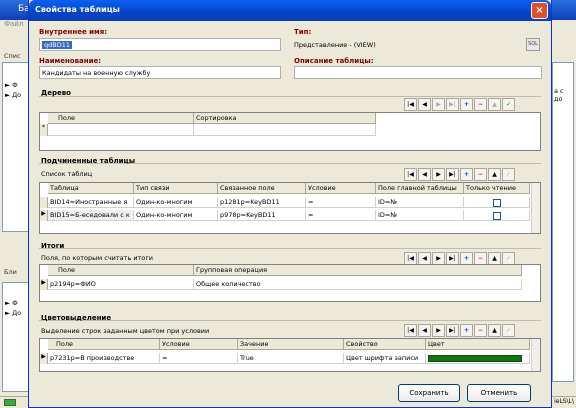 This screenshot has height=408, width=576. What do you see at coordinates (290, 10) in the screenshot?
I see `dialog-title-bar: Свойства таблицы ×` at bounding box center [290, 10].